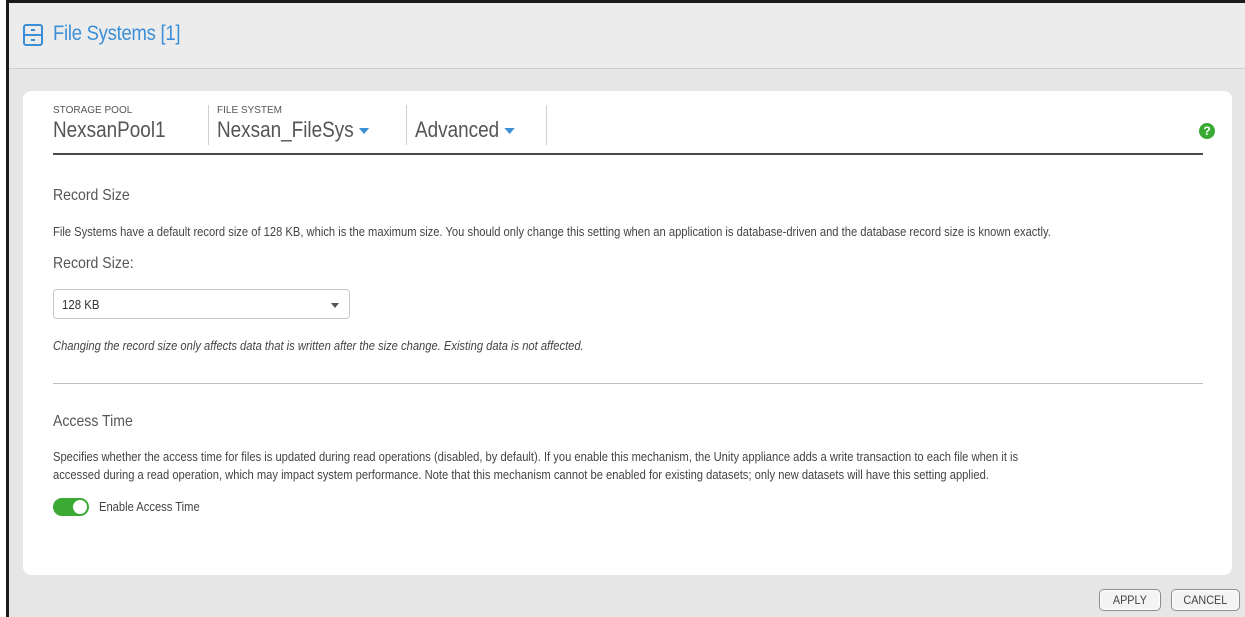 The image size is (1245, 617). Describe the element at coordinates (80, 507) in the screenshot. I see `toggle-knob` at that location.